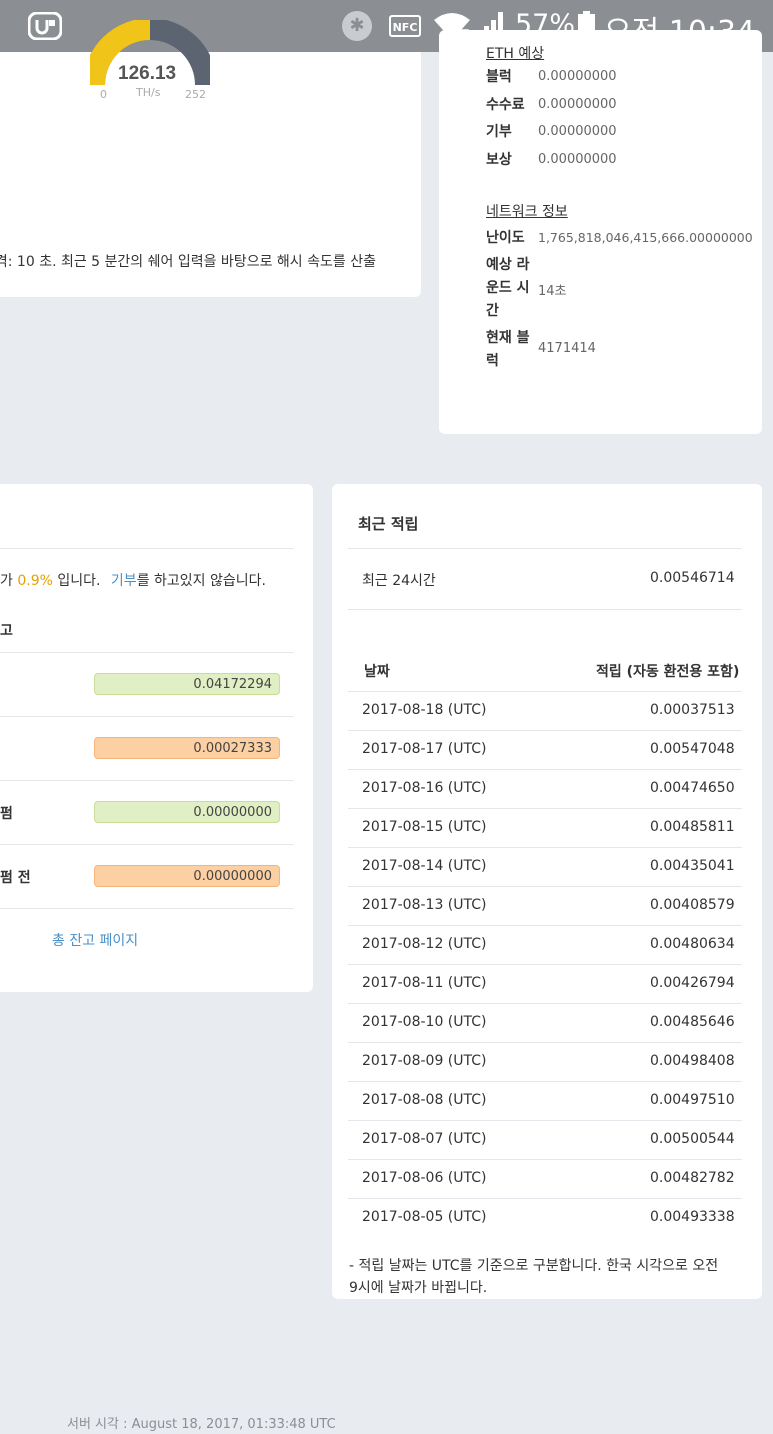 The image size is (773, 1434). What do you see at coordinates (567, 348) in the screenshot?
I see `current-block-value: 4171414` at bounding box center [567, 348].